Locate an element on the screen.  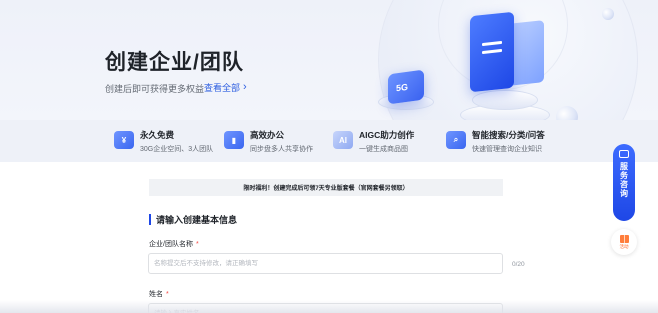
platform-icon is located at coordinates (505, 100).